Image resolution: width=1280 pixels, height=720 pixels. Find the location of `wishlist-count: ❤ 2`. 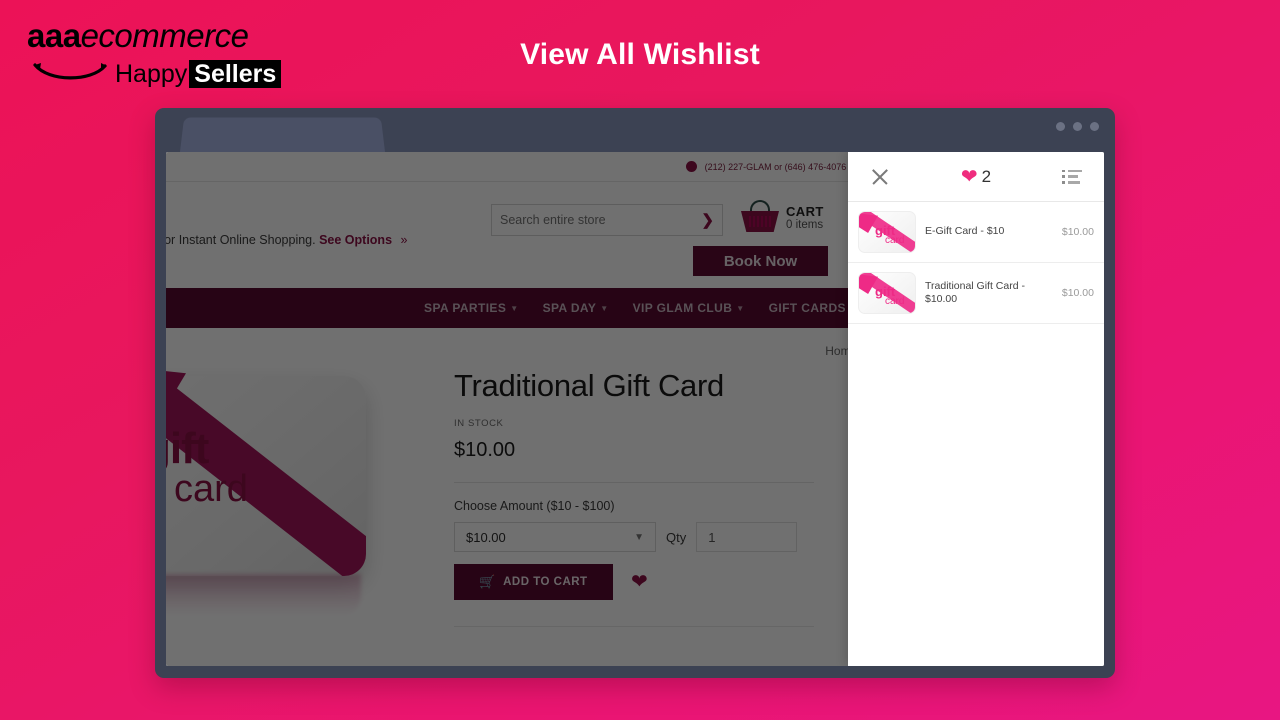

wishlist-count: ❤ 2 is located at coordinates (976, 177).